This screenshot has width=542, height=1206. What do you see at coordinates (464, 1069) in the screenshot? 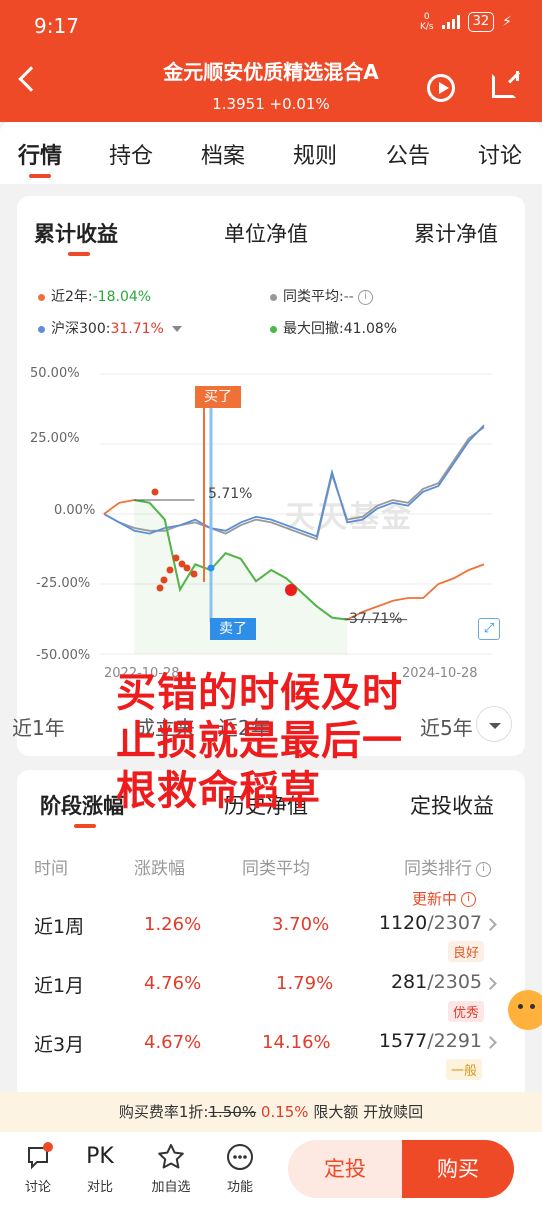
I see `rank-badge: 一般` at bounding box center [464, 1069].